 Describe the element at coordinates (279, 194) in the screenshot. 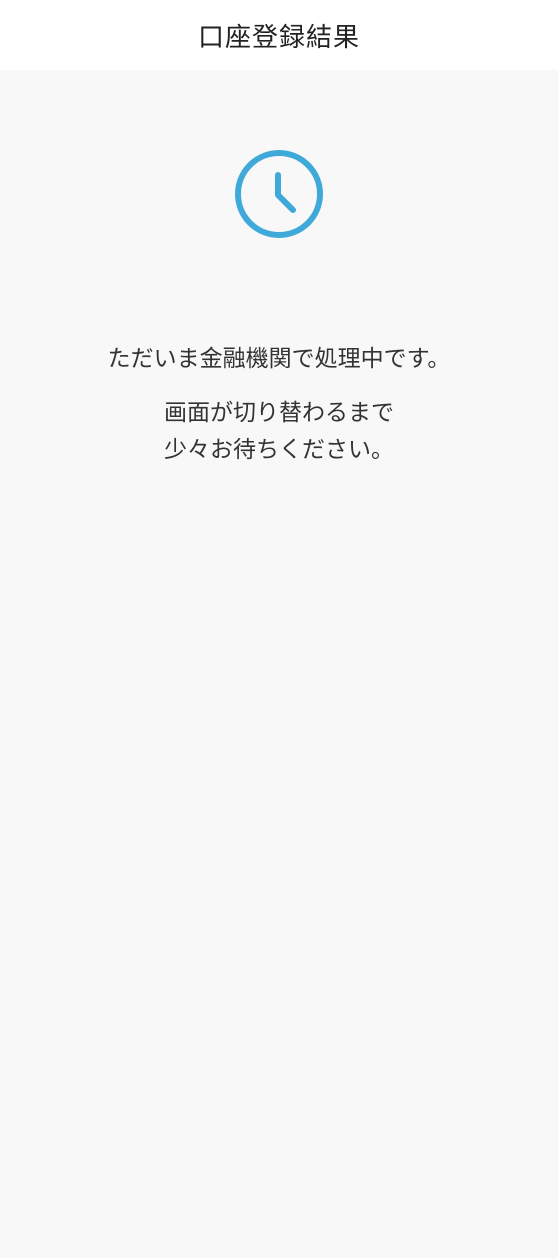

I see `clock-icon` at that location.